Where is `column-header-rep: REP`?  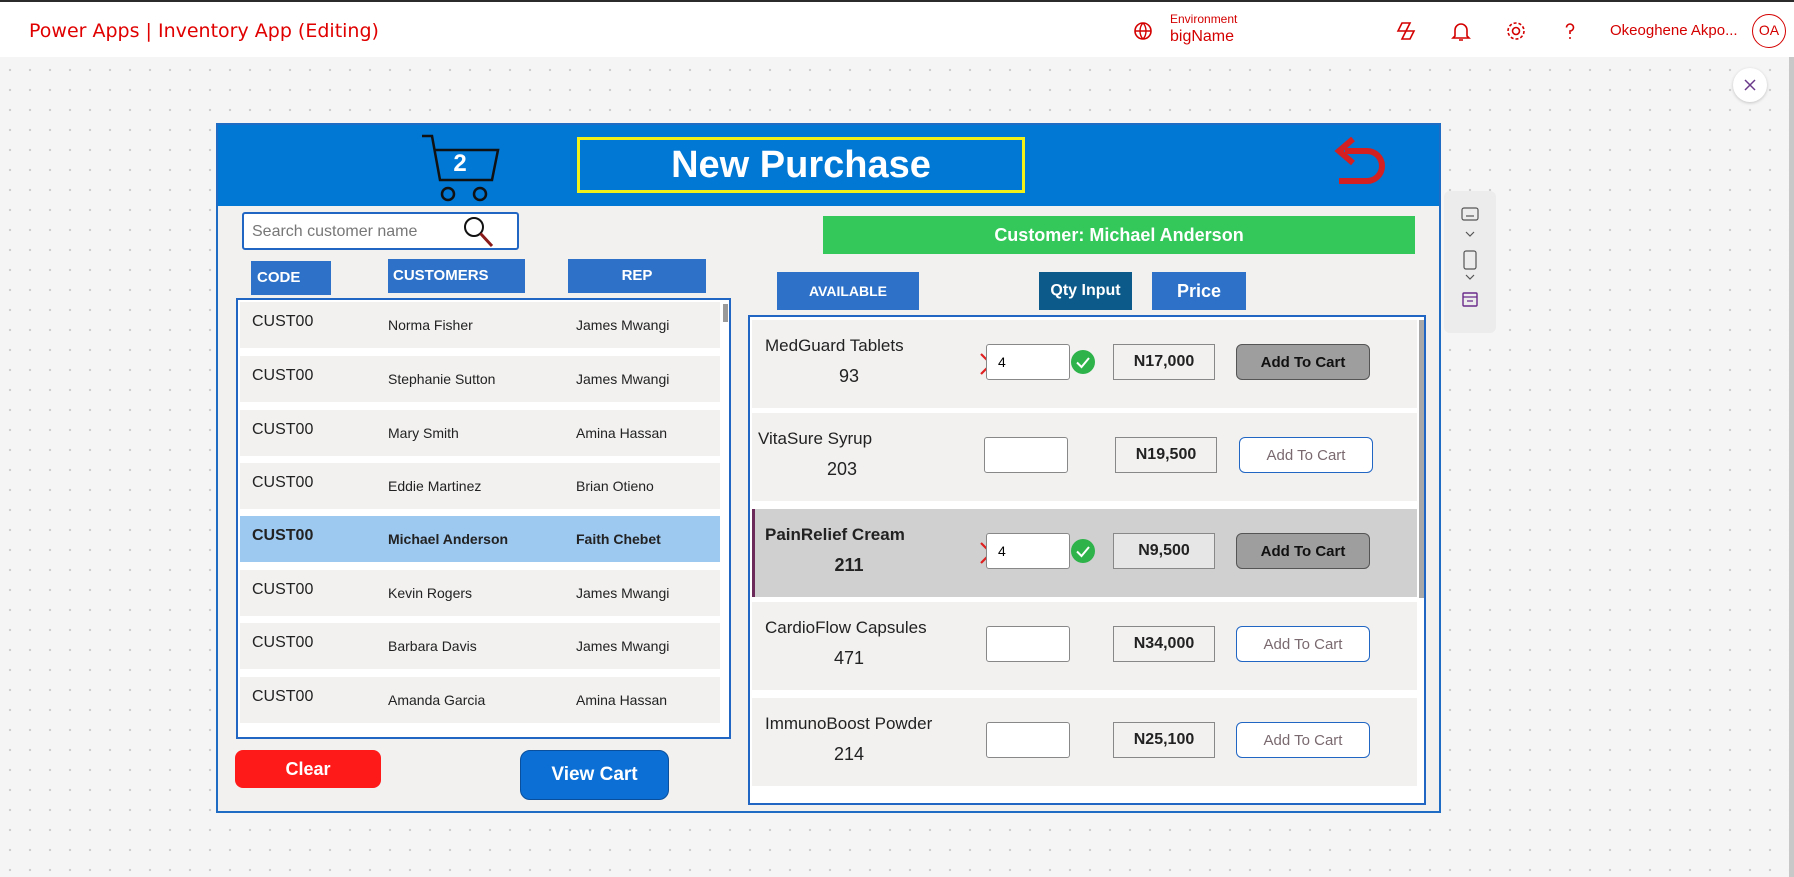
column-header-rep: REP is located at coordinates (637, 276).